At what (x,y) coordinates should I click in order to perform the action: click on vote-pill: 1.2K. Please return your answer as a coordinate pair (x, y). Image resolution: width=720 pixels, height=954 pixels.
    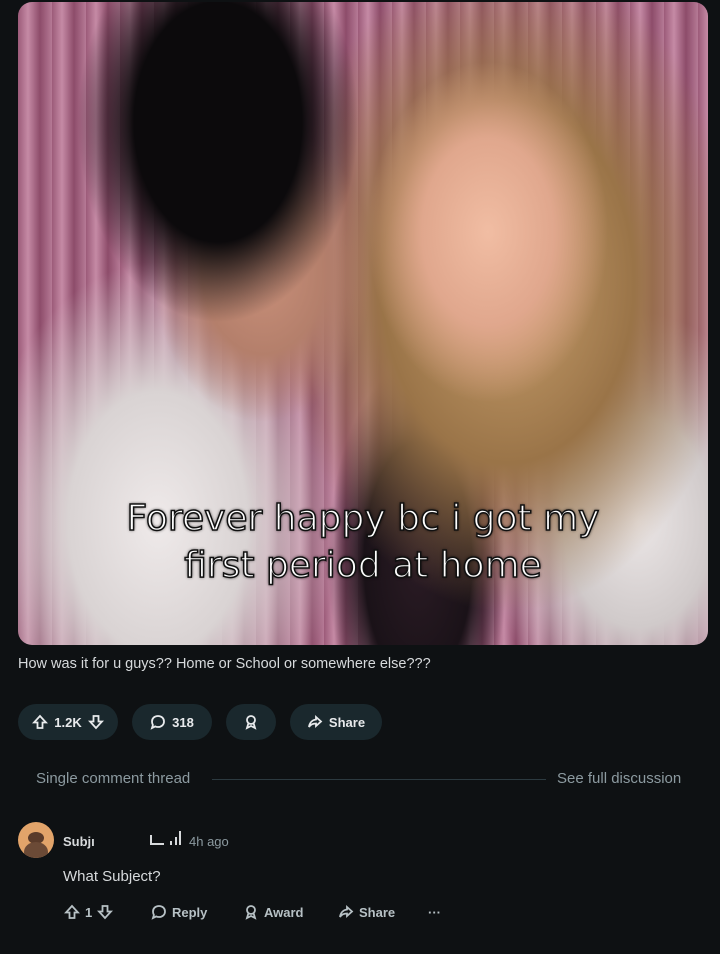
    Looking at the image, I should click on (68, 722).